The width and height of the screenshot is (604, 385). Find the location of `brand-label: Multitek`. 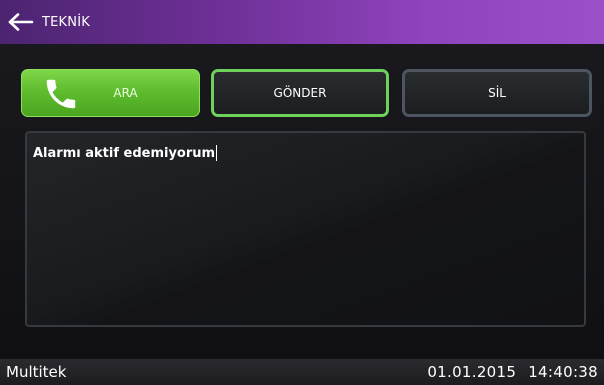

brand-label: Multitek is located at coordinates (36, 372).